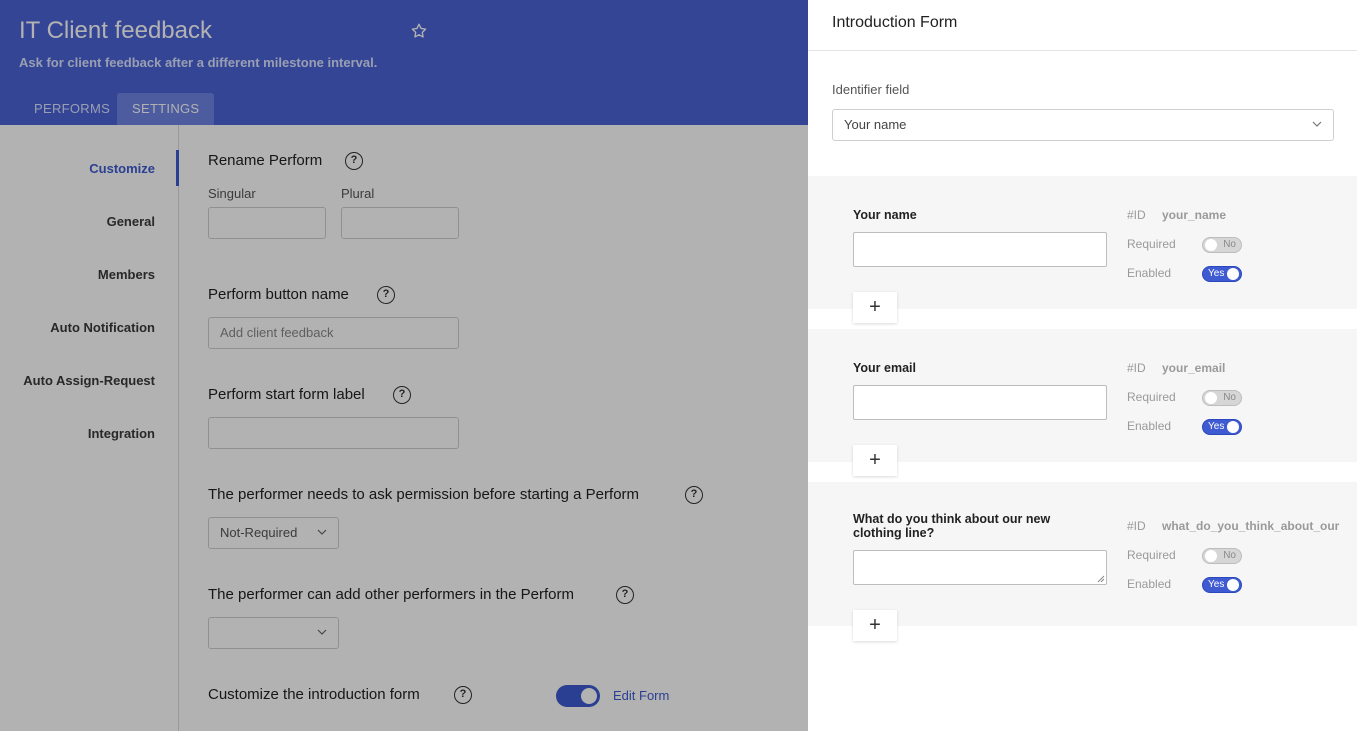  What do you see at coordinates (1194, 215) in the screenshot?
I see `field-id: your_name` at bounding box center [1194, 215].